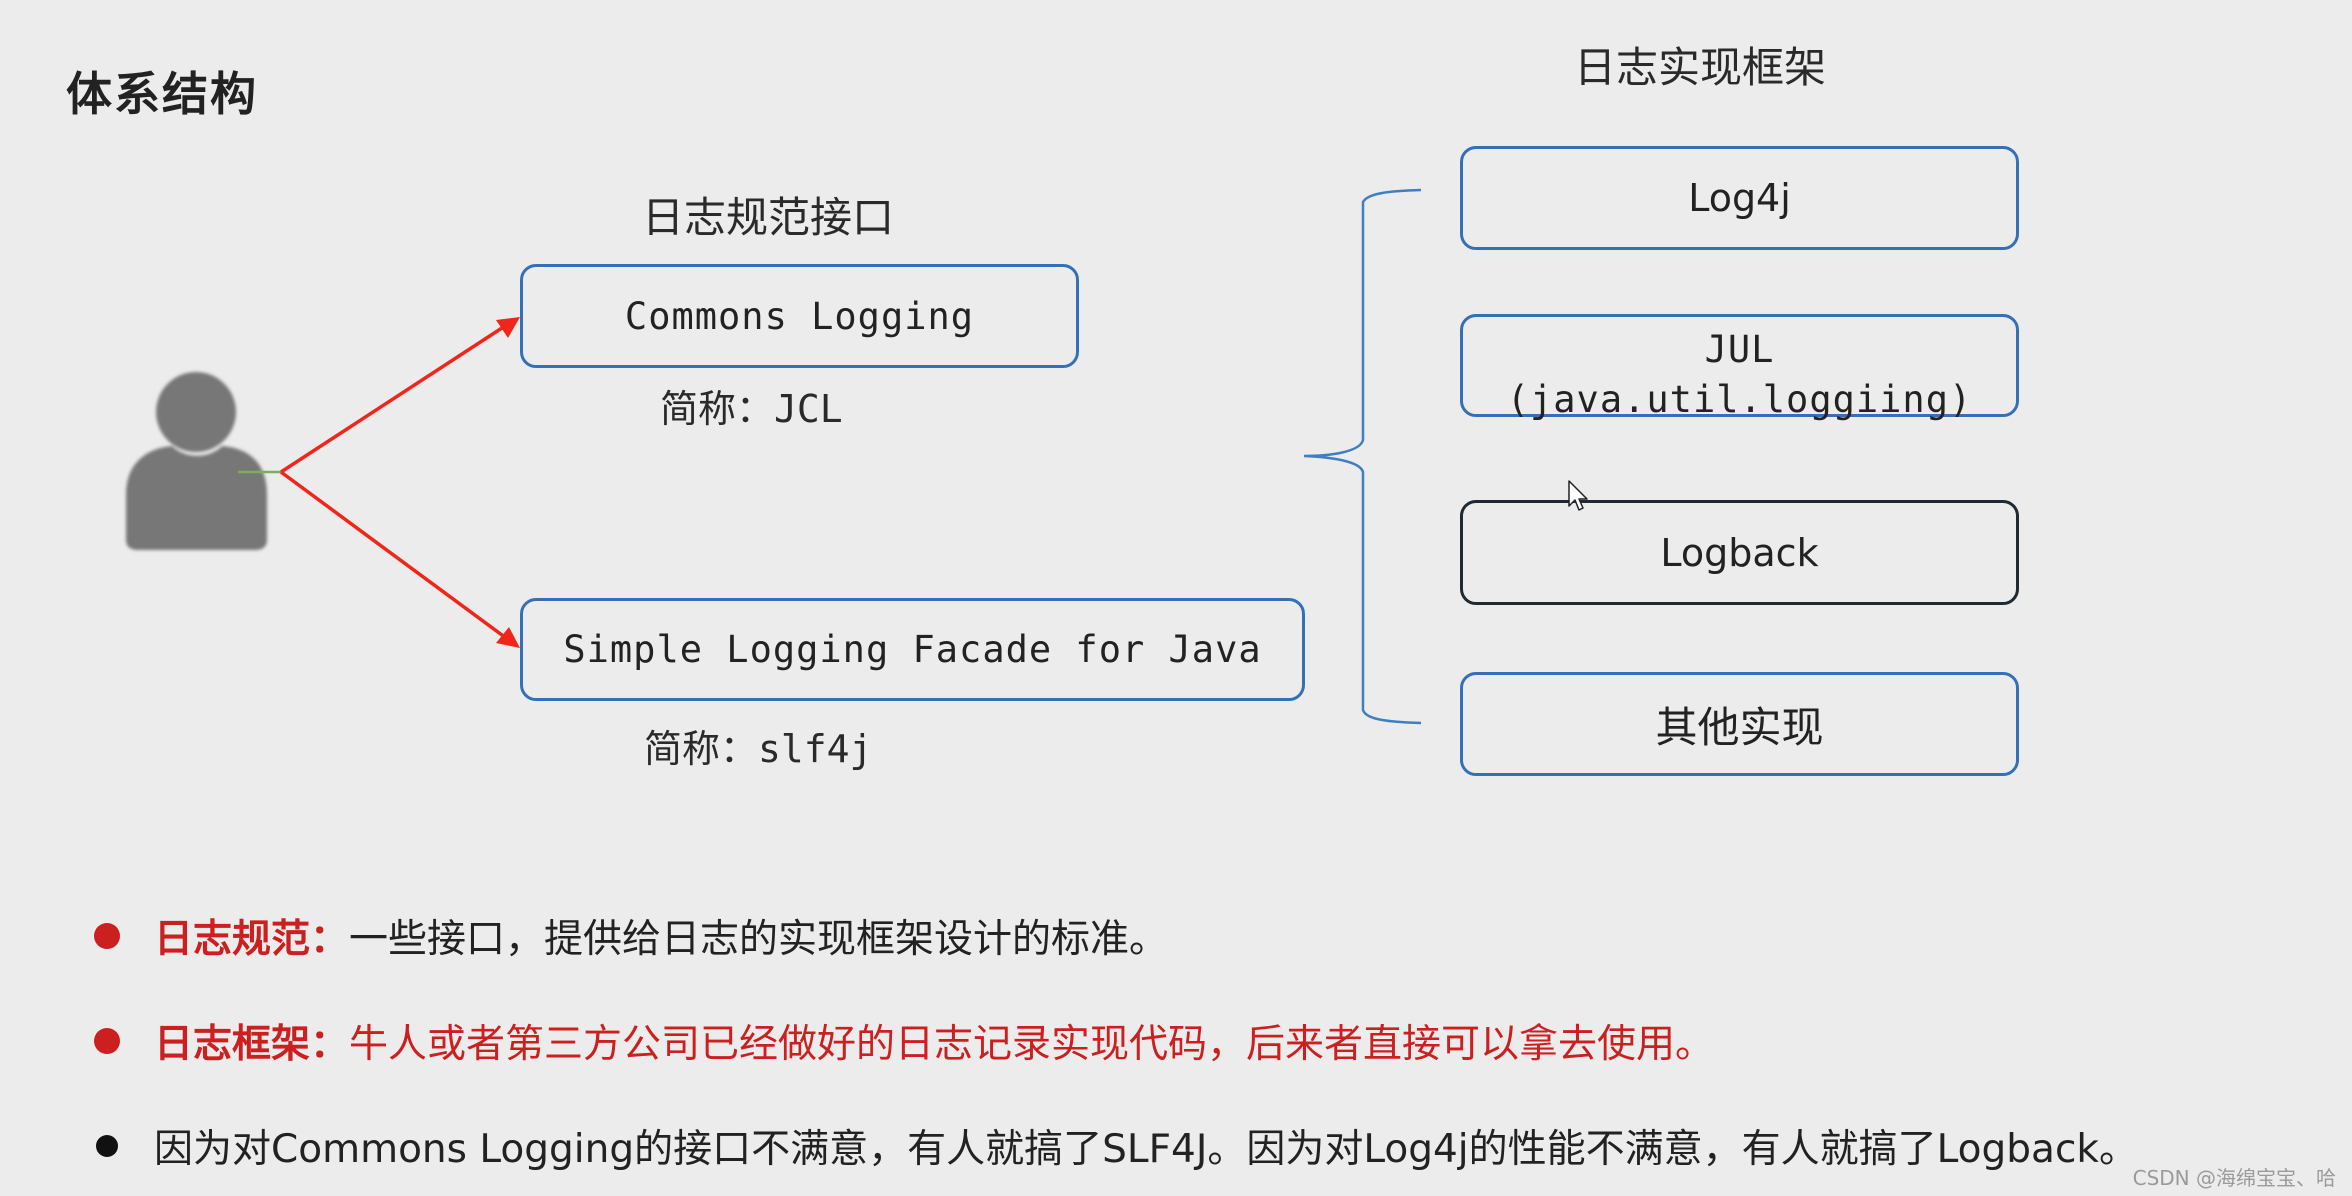 The height and width of the screenshot is (1196, 2352). Describe the element at coordinates (2234, 1178) in the screenshot. I see `watermark: CSDN @海绵宝宝、哈` at that location.